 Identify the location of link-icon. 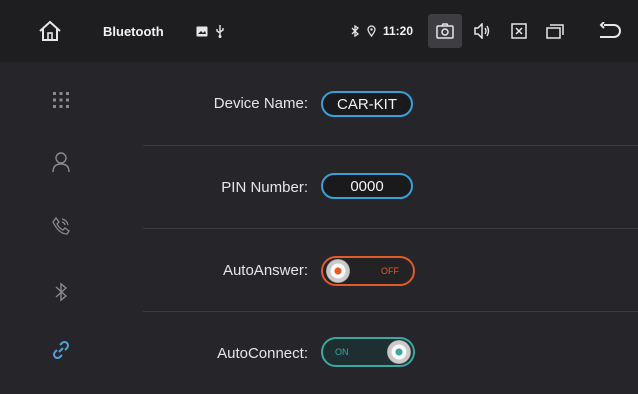
(61, 350).